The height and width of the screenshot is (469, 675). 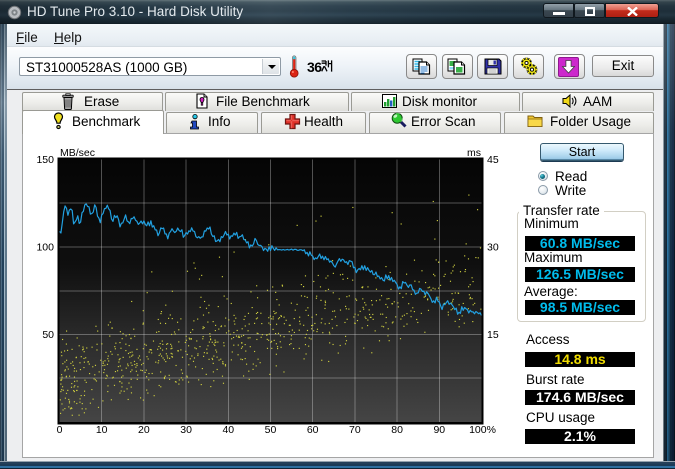 What do you see at coordinates (77, 153) in the screenshot?
I see `svg-text: MB/sec` at bounding box center [77, 153].